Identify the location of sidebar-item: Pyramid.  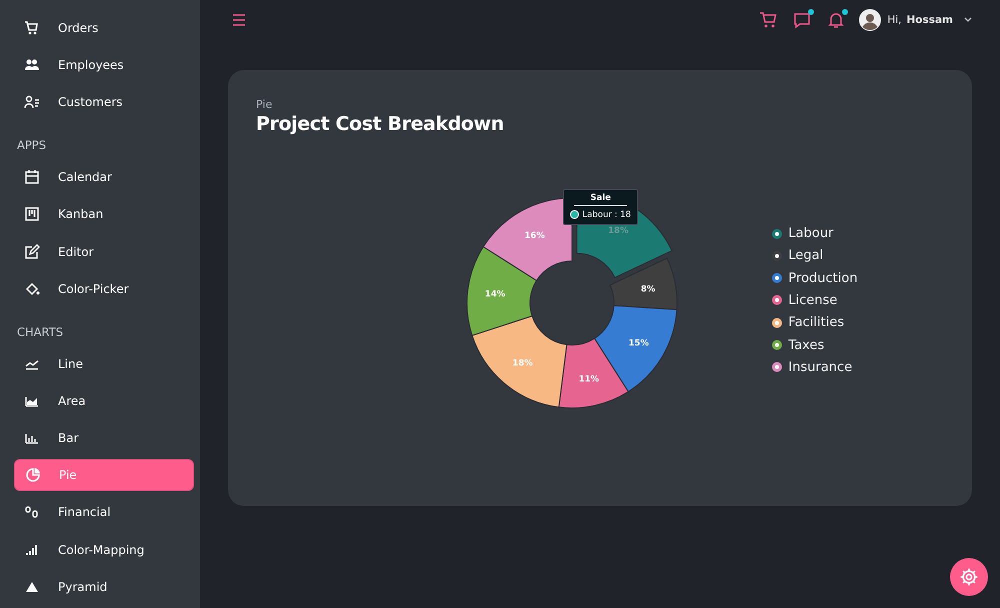
(104, 586).